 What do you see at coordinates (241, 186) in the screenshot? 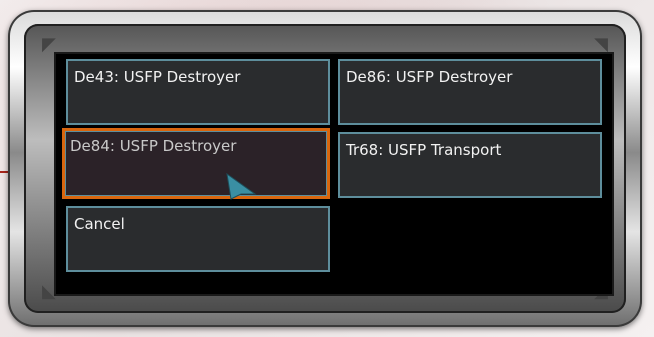
I see `mouse-cursor-icon` at bounding box center [241, 186].